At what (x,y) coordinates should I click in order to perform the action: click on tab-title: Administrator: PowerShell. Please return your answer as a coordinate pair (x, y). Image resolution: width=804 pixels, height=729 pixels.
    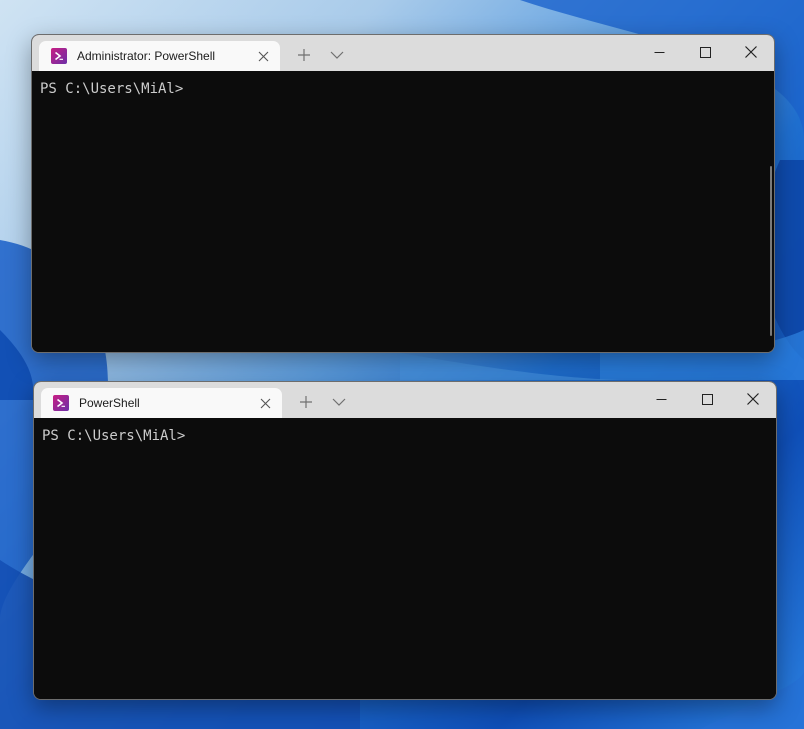
    Looking at the image, I should click on (146, 56).